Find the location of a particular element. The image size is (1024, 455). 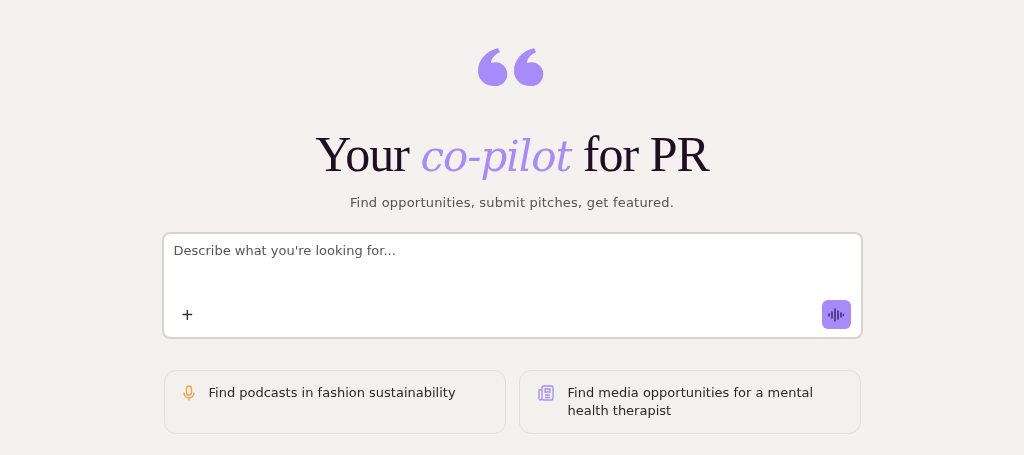

suggestion-card: Find podcasts in fashion sustainability is located at coordinates (334, 402).